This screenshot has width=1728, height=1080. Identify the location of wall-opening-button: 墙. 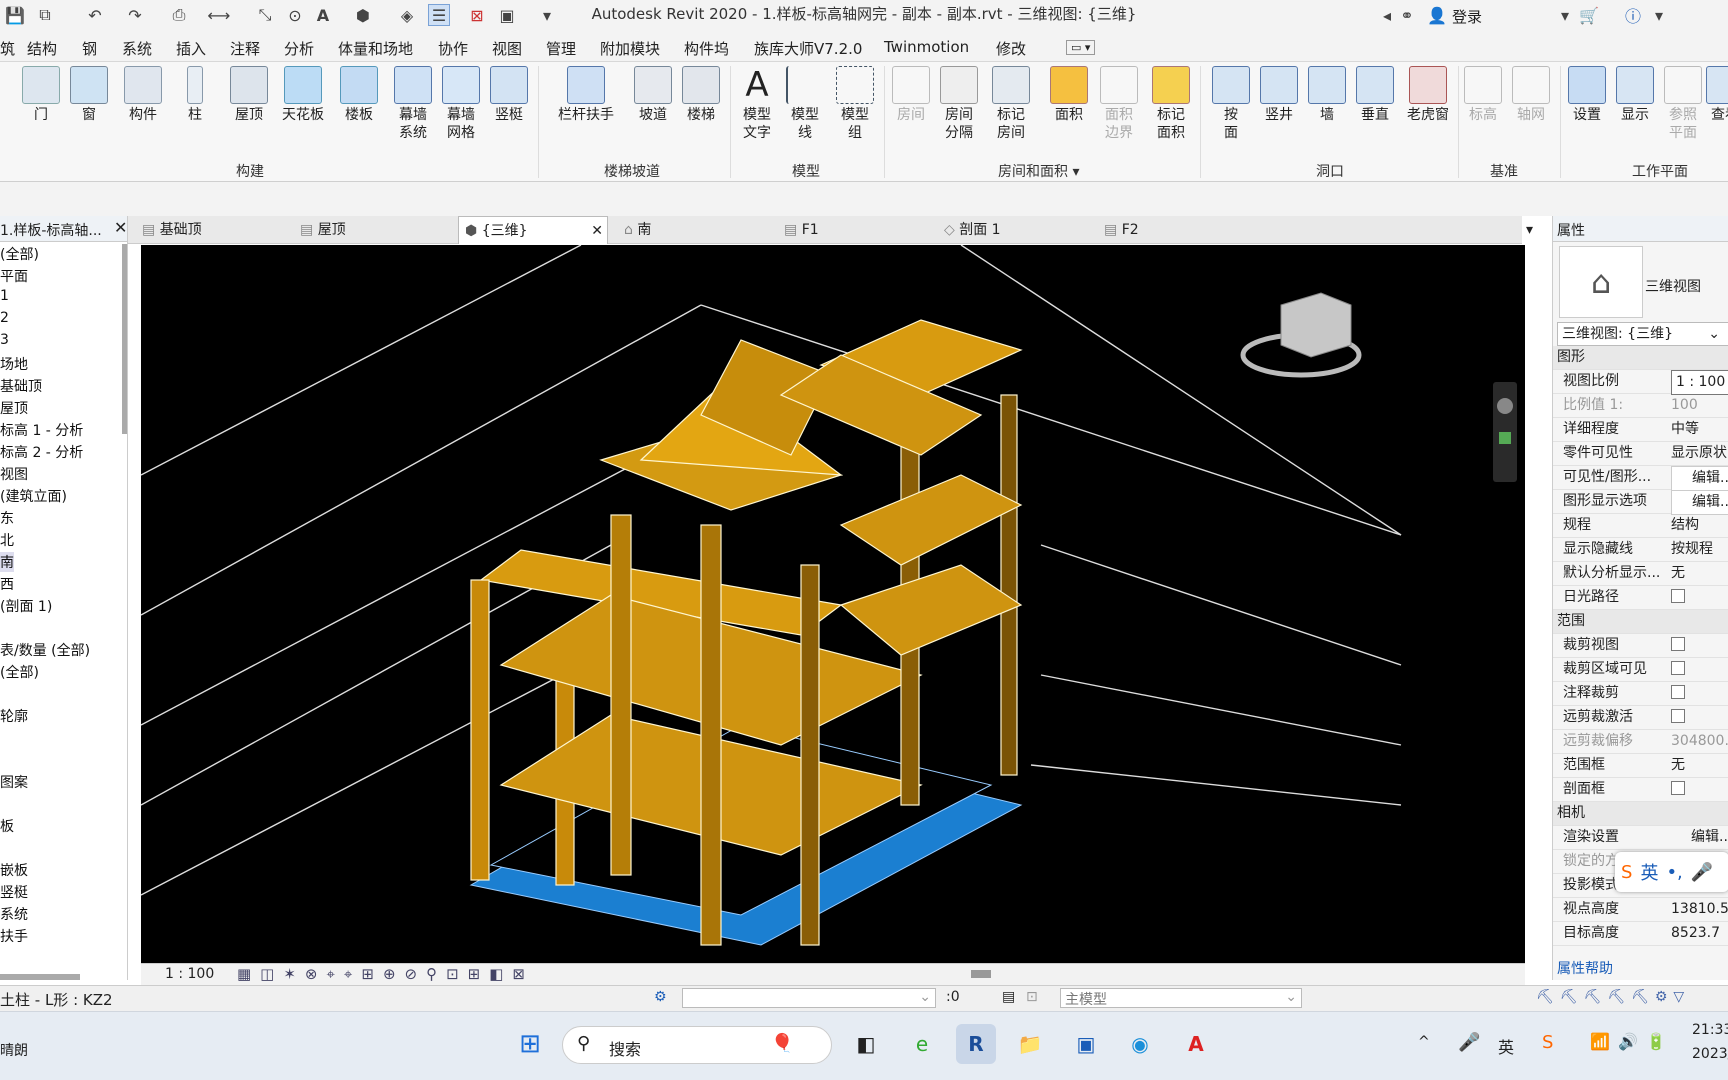
(1327, 95).